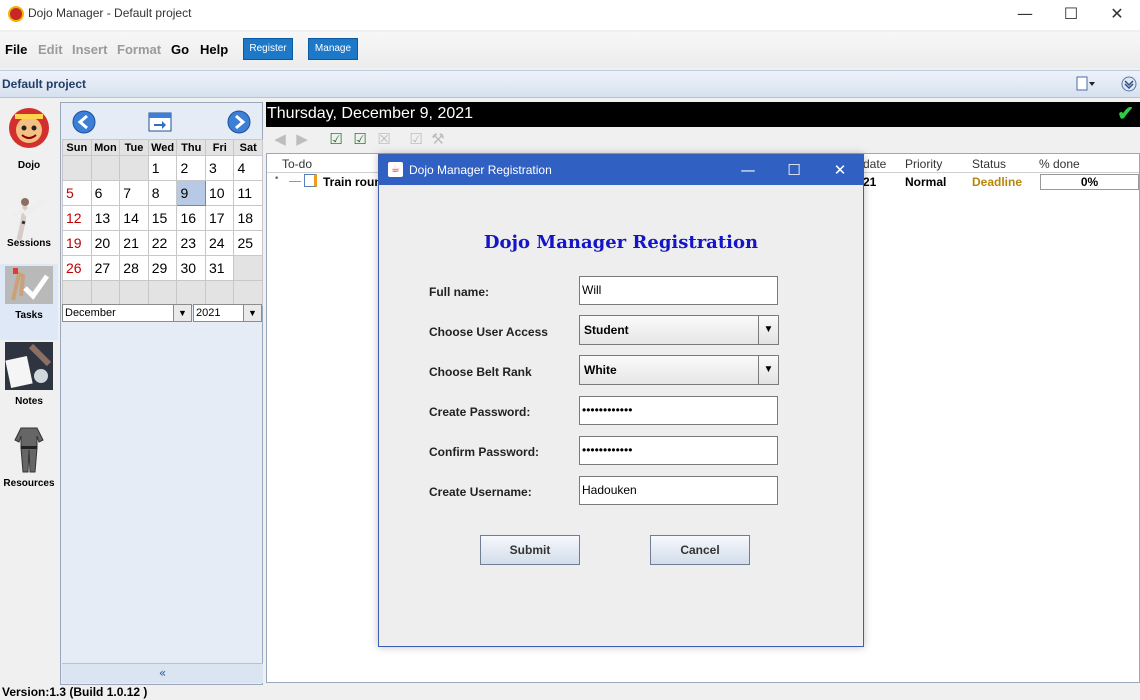 The image size is (1140, 700). Describe the element at coordinates (874, 164) in the screenshot. I see `column-date: date` at that location.